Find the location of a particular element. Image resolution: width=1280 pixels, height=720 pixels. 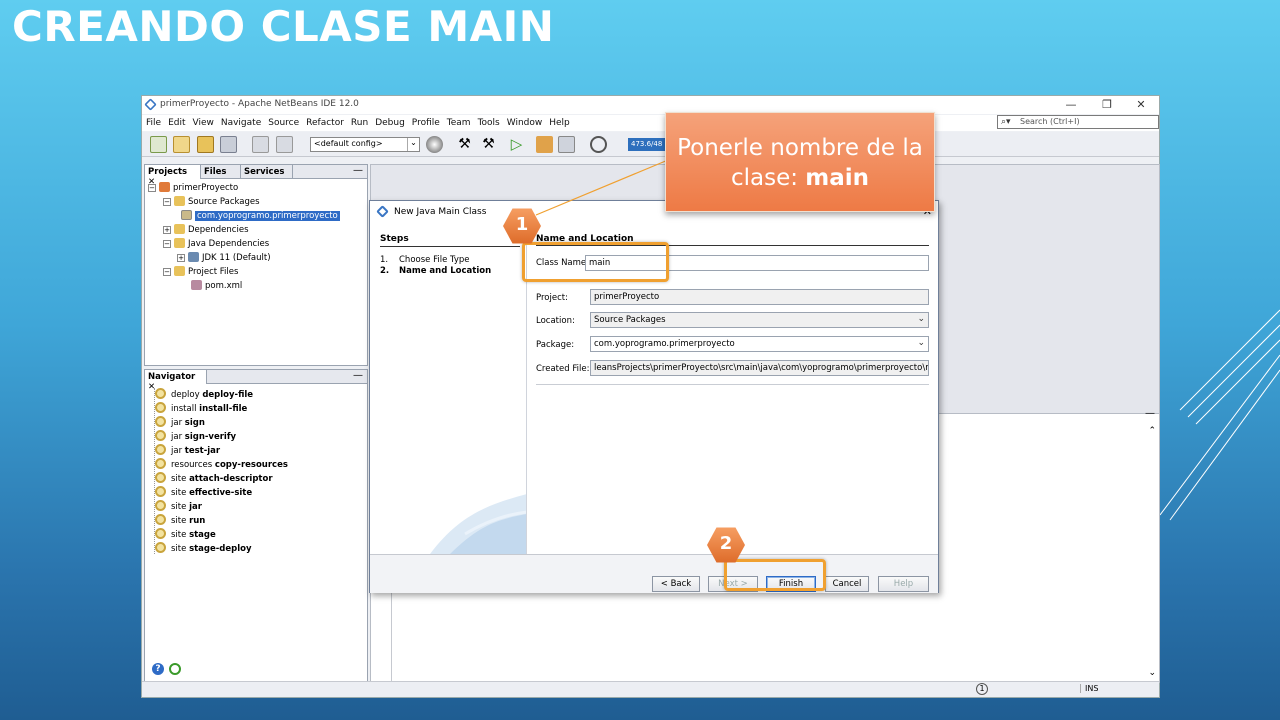

nav-item-goal: resources copy-resources is located at coordinates (221, 465).